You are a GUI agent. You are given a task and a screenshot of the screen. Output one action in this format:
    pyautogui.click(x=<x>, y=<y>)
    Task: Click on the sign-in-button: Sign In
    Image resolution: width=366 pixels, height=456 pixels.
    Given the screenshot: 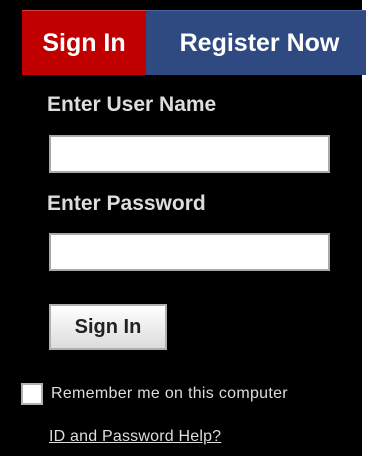 What is the action you would take?
    pyautogui.click(x=108, y=327)
    